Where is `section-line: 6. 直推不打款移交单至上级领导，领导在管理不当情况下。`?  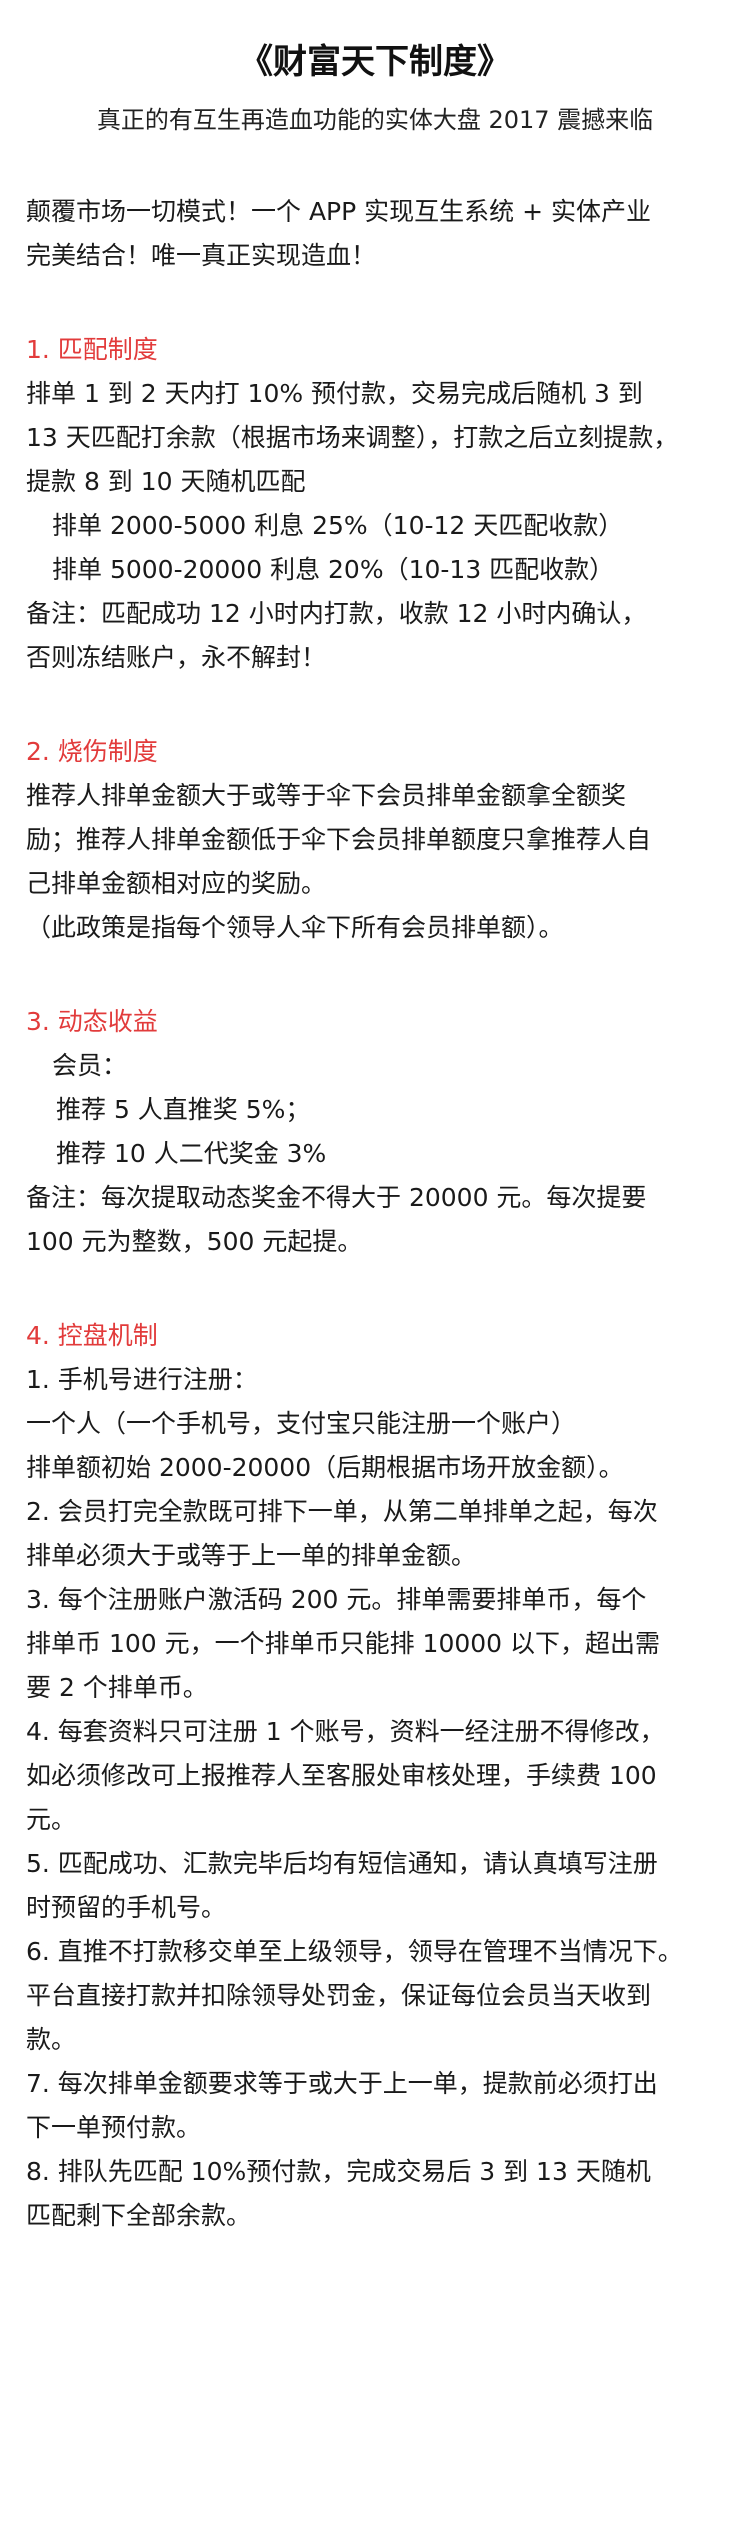 section-line: 6. 直推不打款移交单至上级领导，领导在管理不当情况下。 is located at coordinates (354, 1951).